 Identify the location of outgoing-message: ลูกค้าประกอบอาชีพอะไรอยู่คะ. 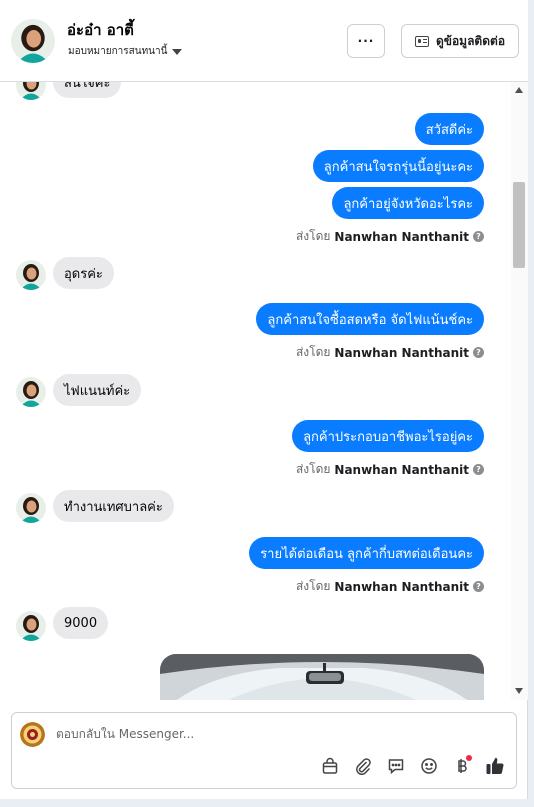
(388, 436).